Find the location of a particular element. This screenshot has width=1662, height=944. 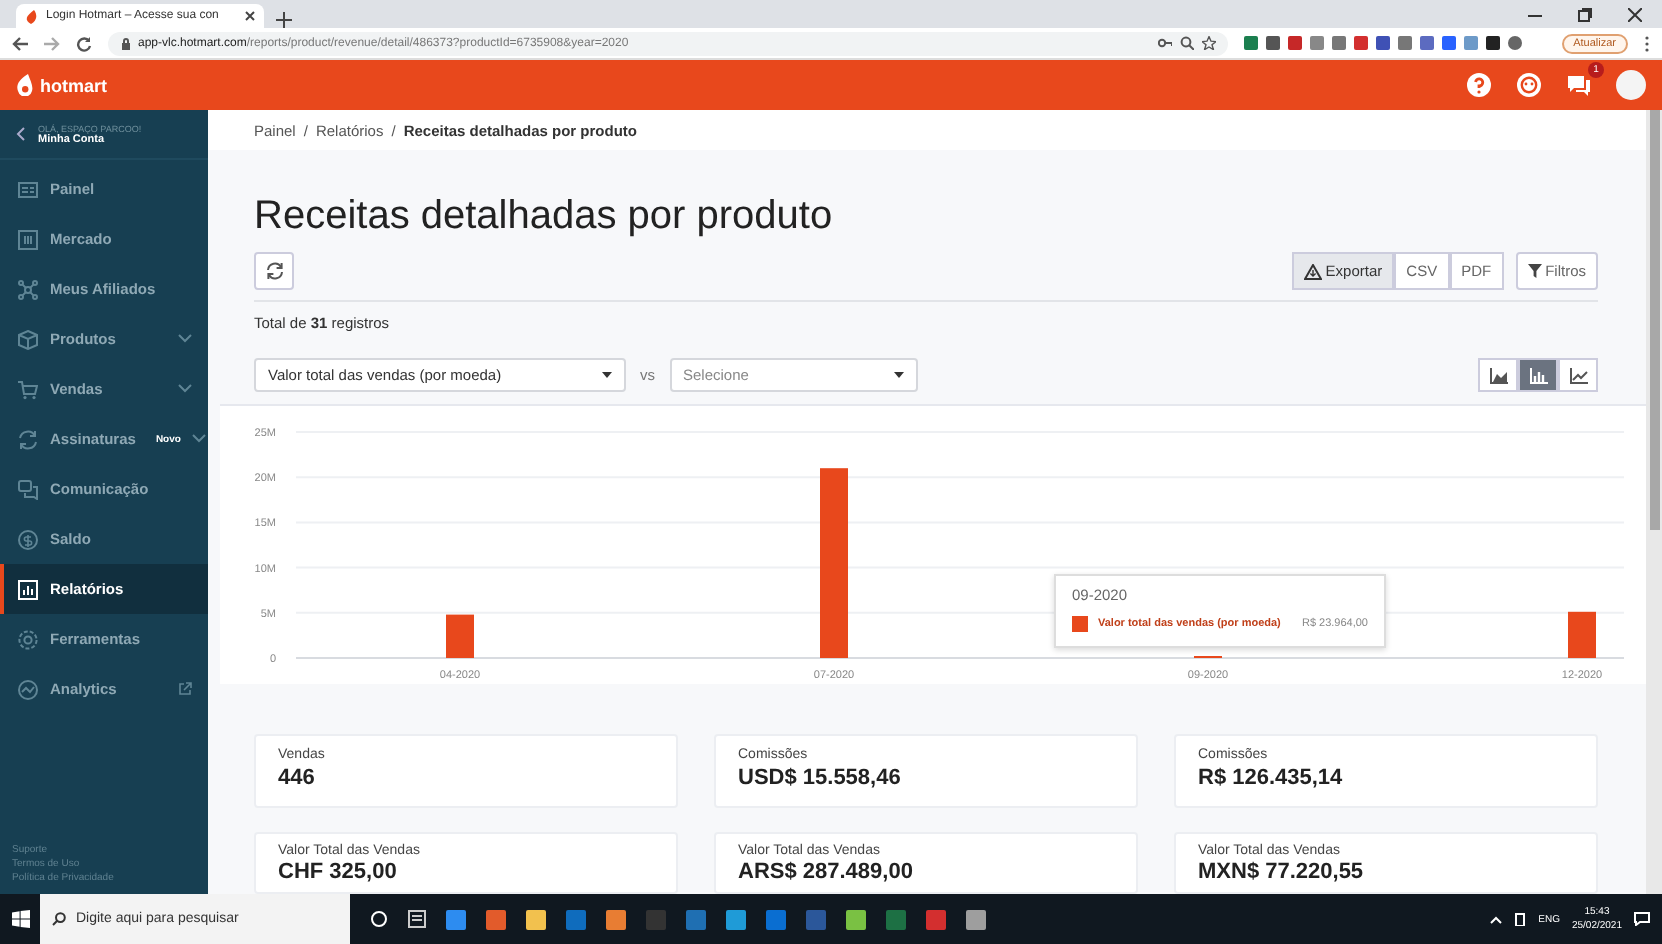

lock-icon is located at coordinates (126, 43).